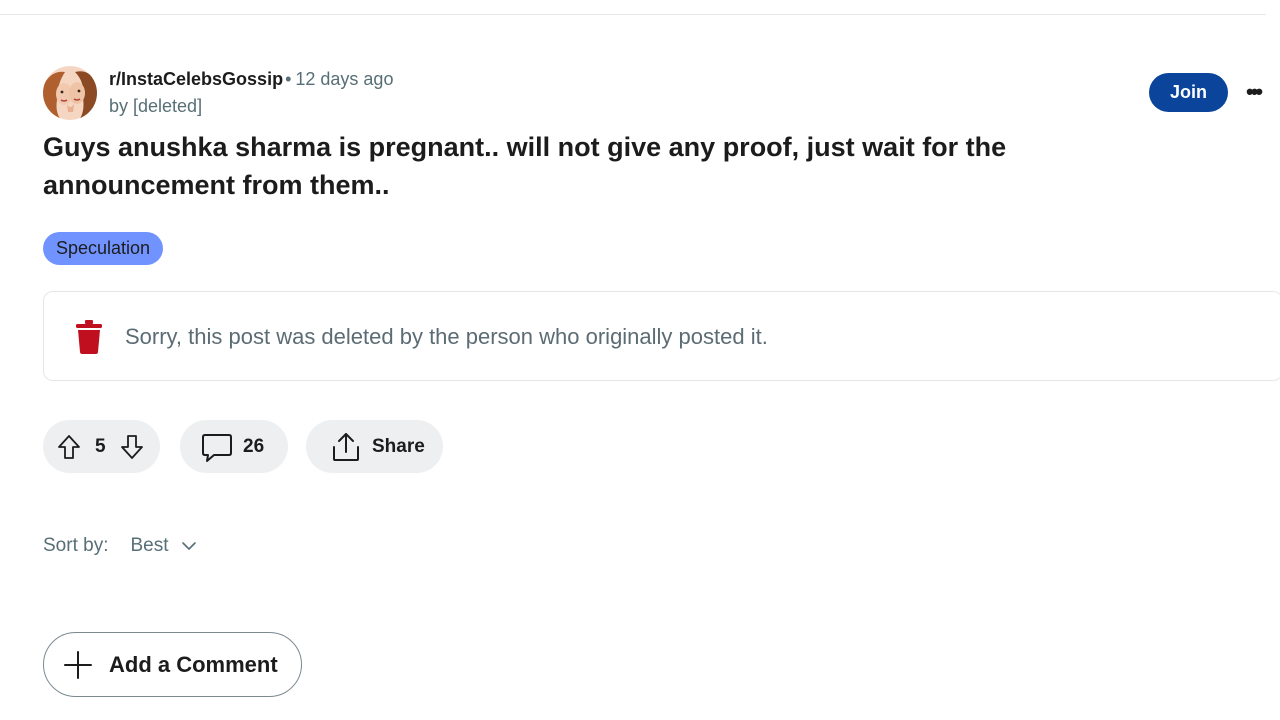 This screenshot has width=1280, height=720. What do you see at coordinates (254, 446) in the screenshot?
I see `comment-count: 26` at bounding box center [254, 446].